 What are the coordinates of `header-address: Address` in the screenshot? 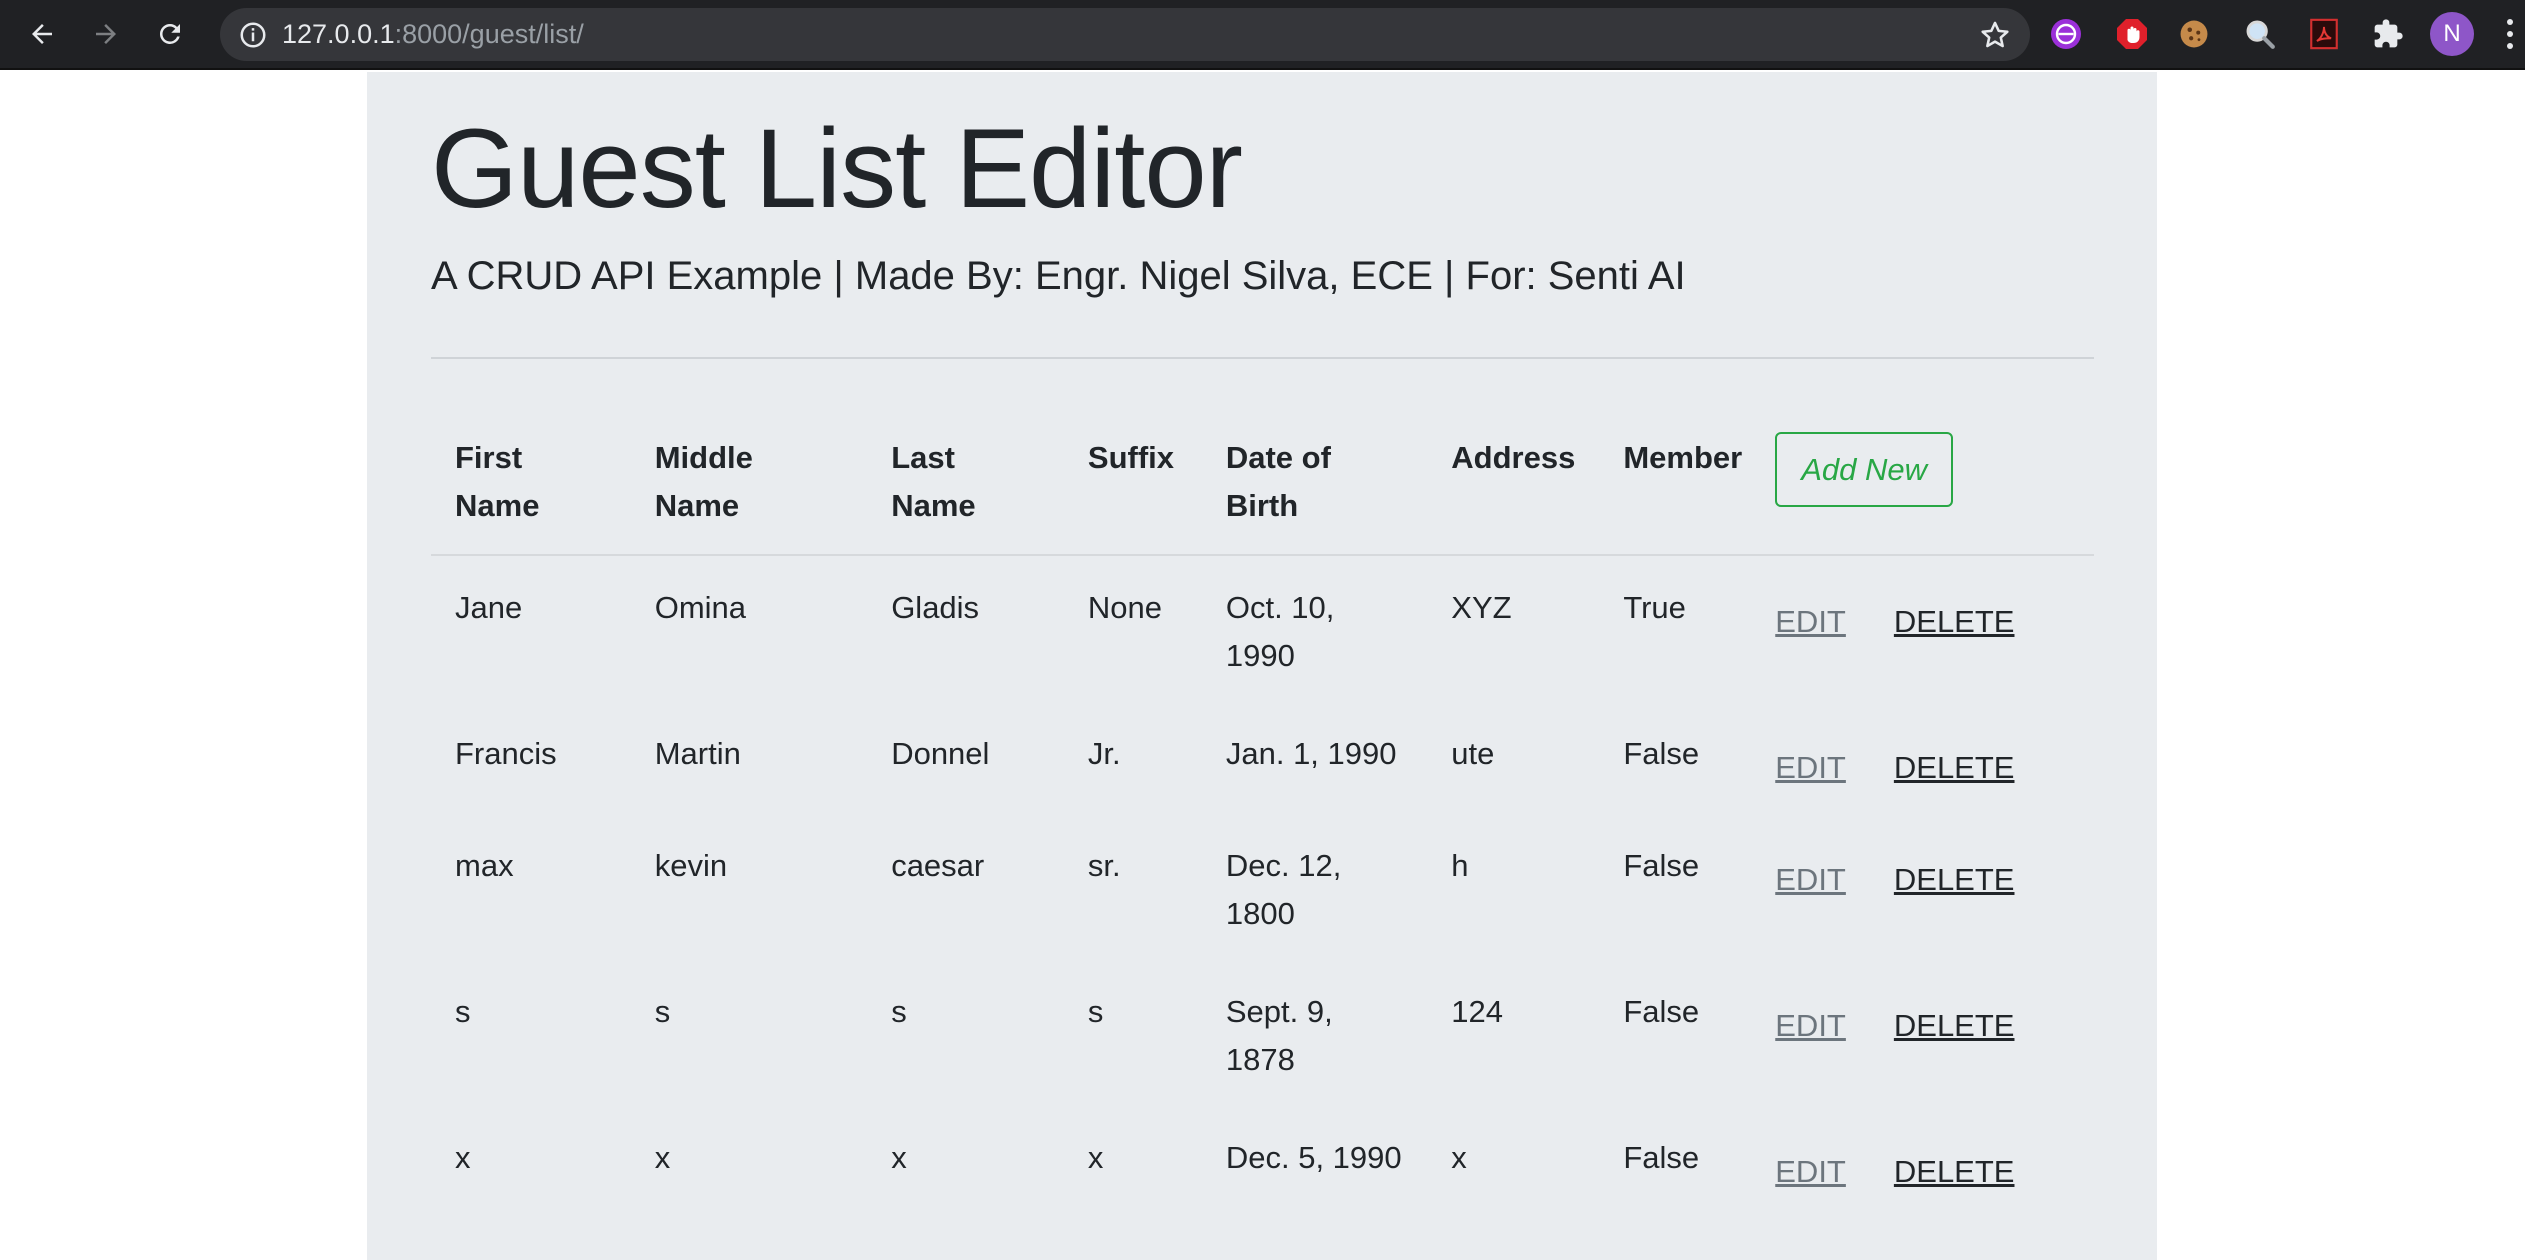 It's located at (1513, 490).